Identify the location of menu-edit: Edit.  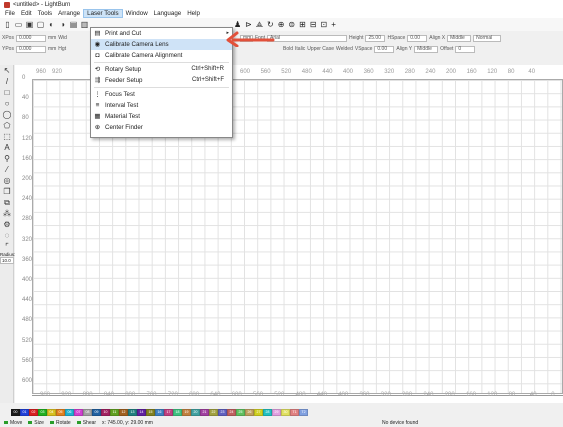
(26, 13).